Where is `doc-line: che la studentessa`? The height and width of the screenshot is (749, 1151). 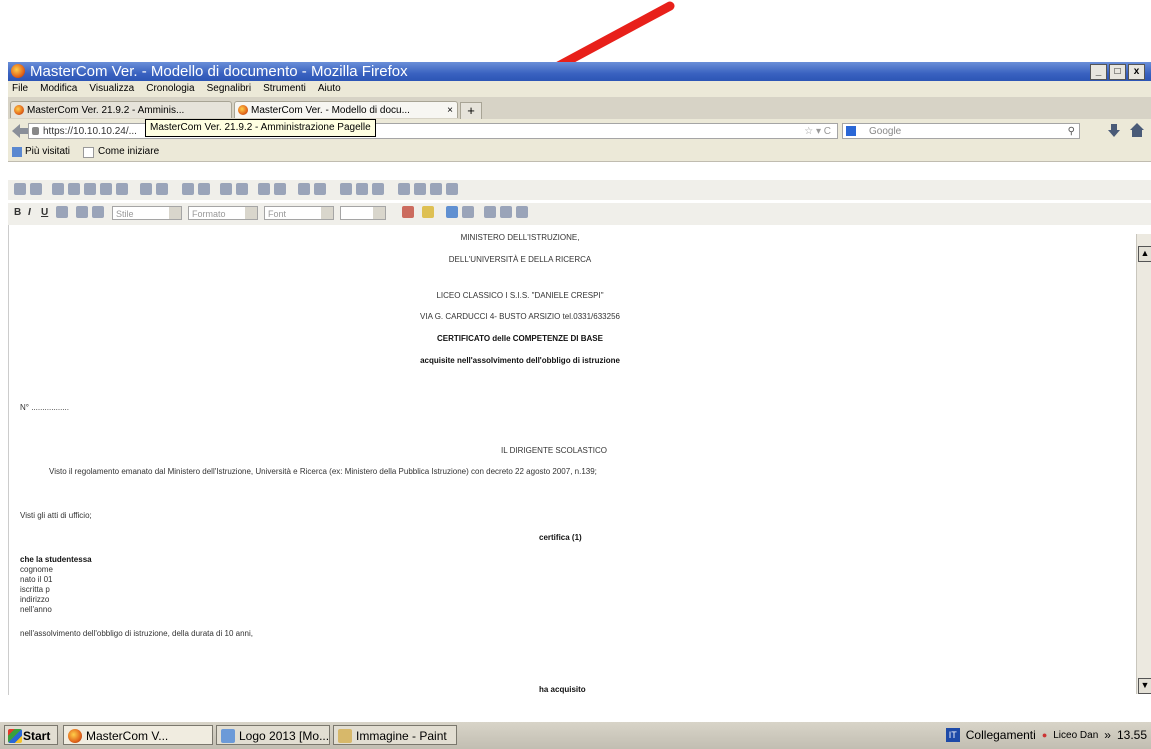 doc-line: che la studentessa is located at coordinates (56, 559).